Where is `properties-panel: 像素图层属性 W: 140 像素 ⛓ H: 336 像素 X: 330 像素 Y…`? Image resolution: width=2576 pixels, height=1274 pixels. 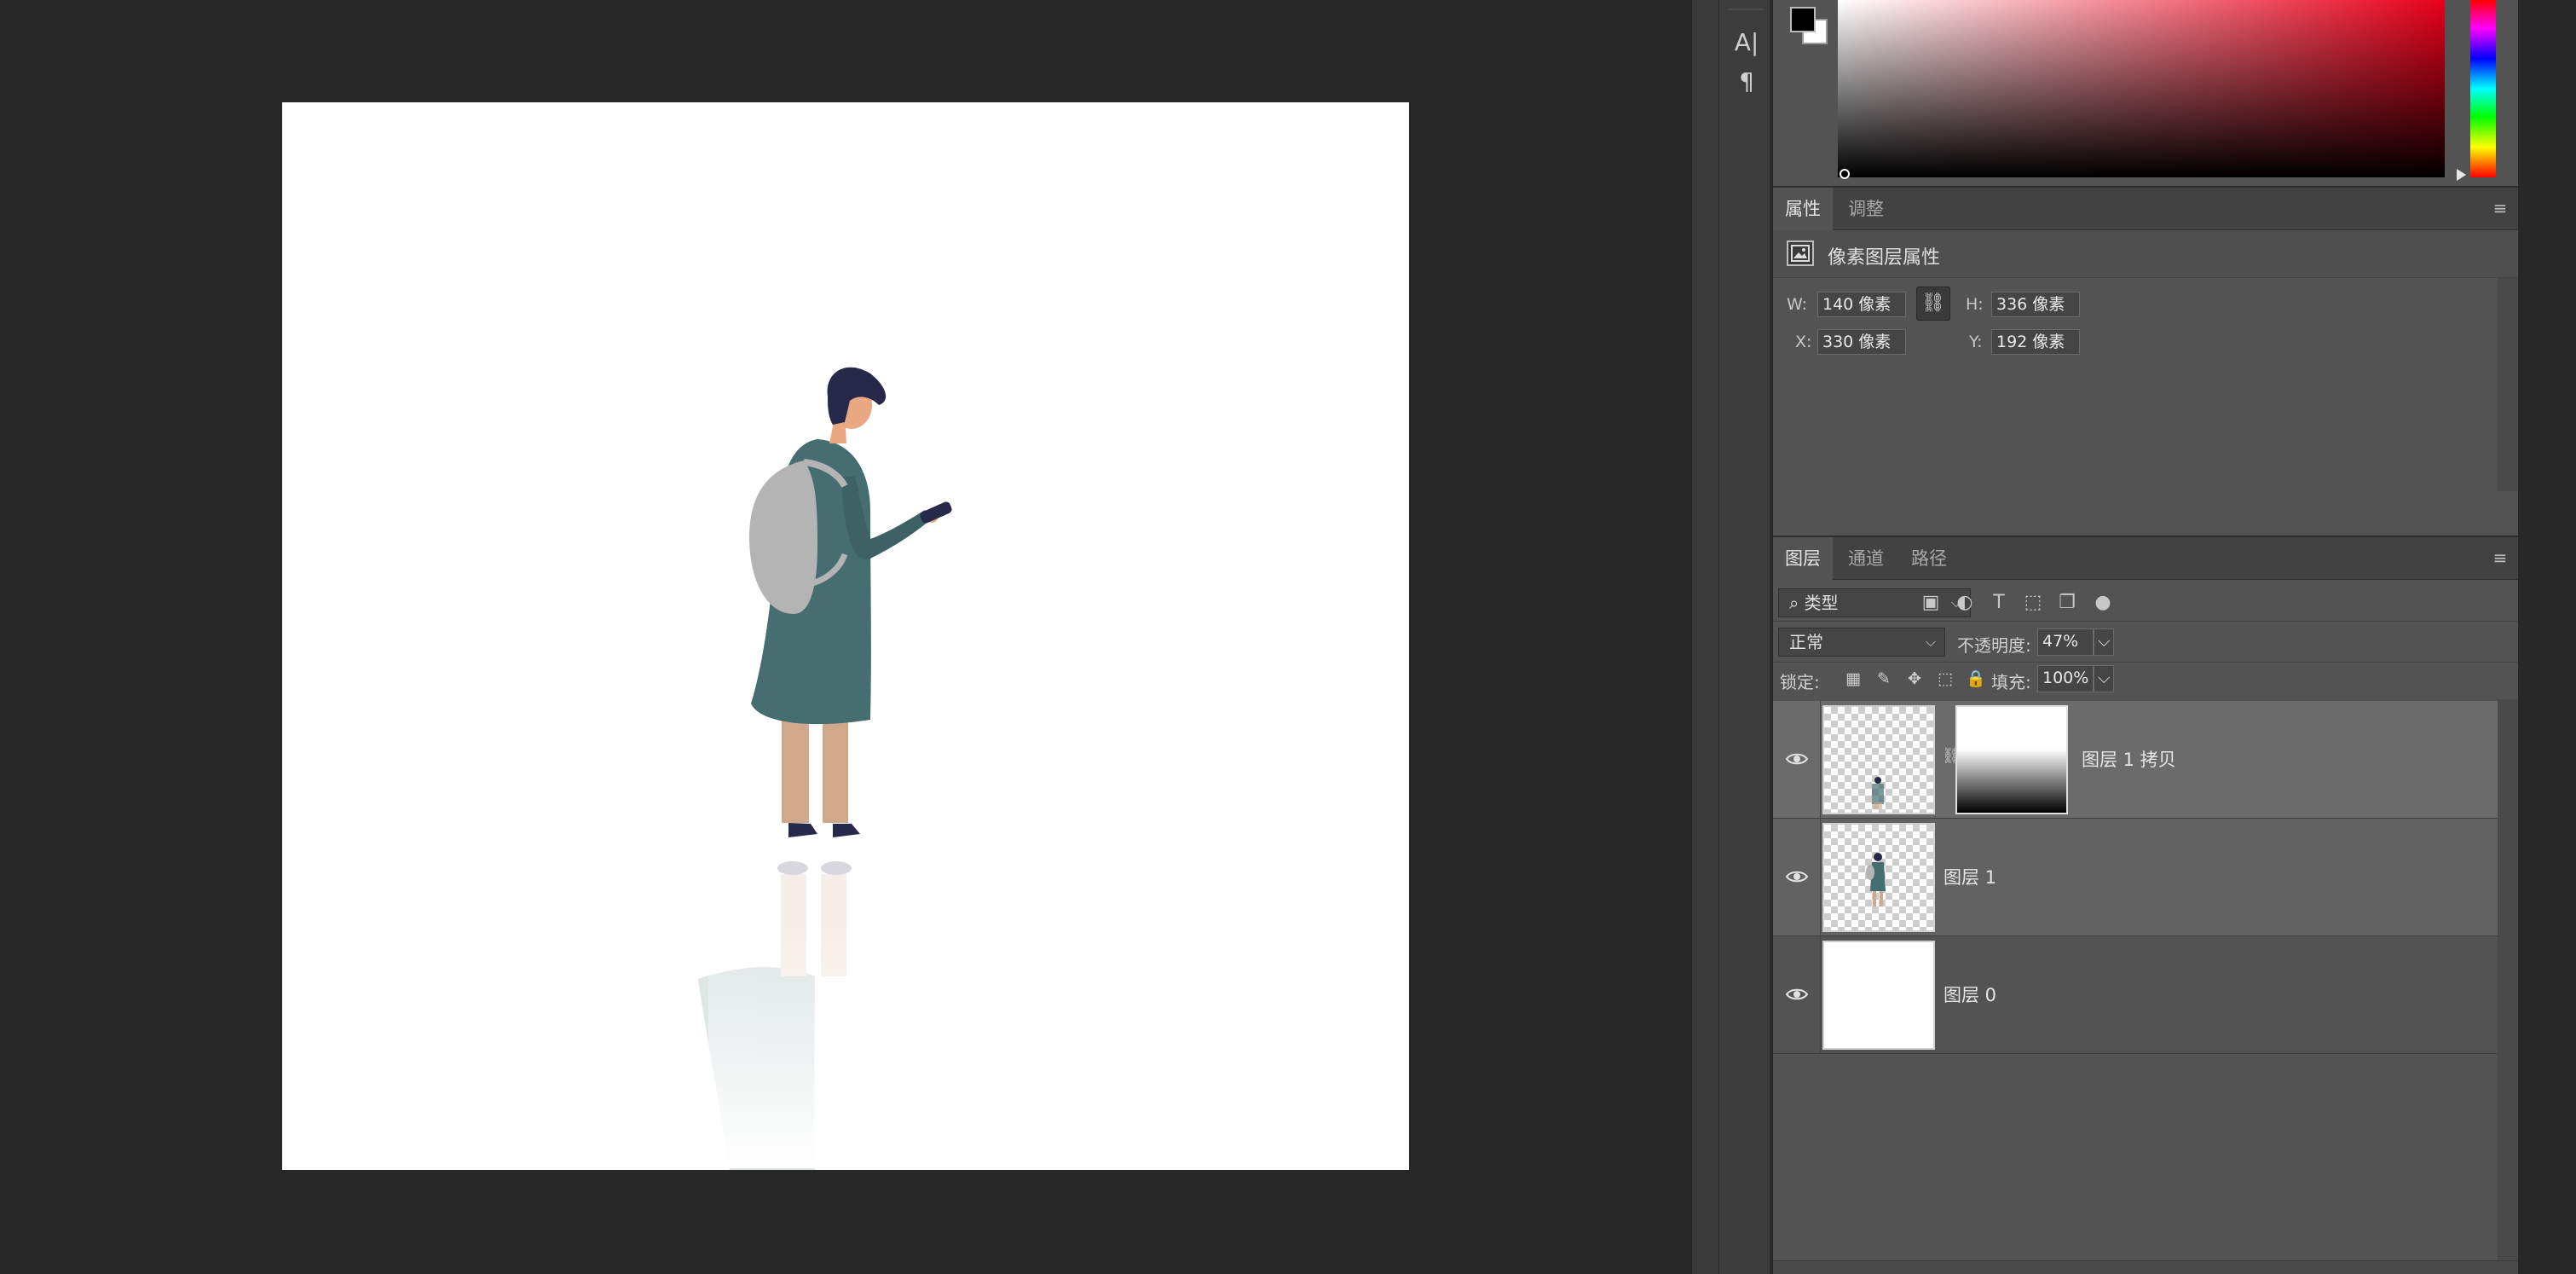
properties-panel: 像素图层属性 W: 140 像素 ⛓ H: 336 像素 X: 330 像素 Y… is located at coordinates (2145, 383).